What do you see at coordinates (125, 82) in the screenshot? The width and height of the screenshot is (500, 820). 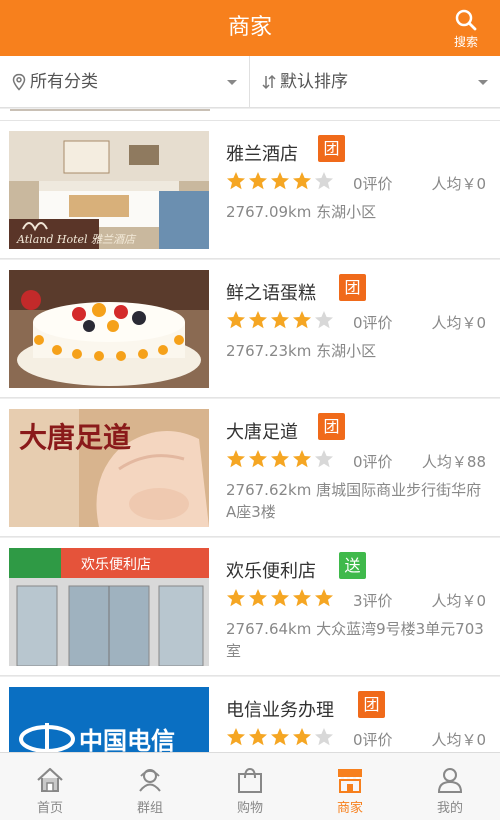 I see `category-filter-dropdown: 所有分类` at bounding box center [125, 82].